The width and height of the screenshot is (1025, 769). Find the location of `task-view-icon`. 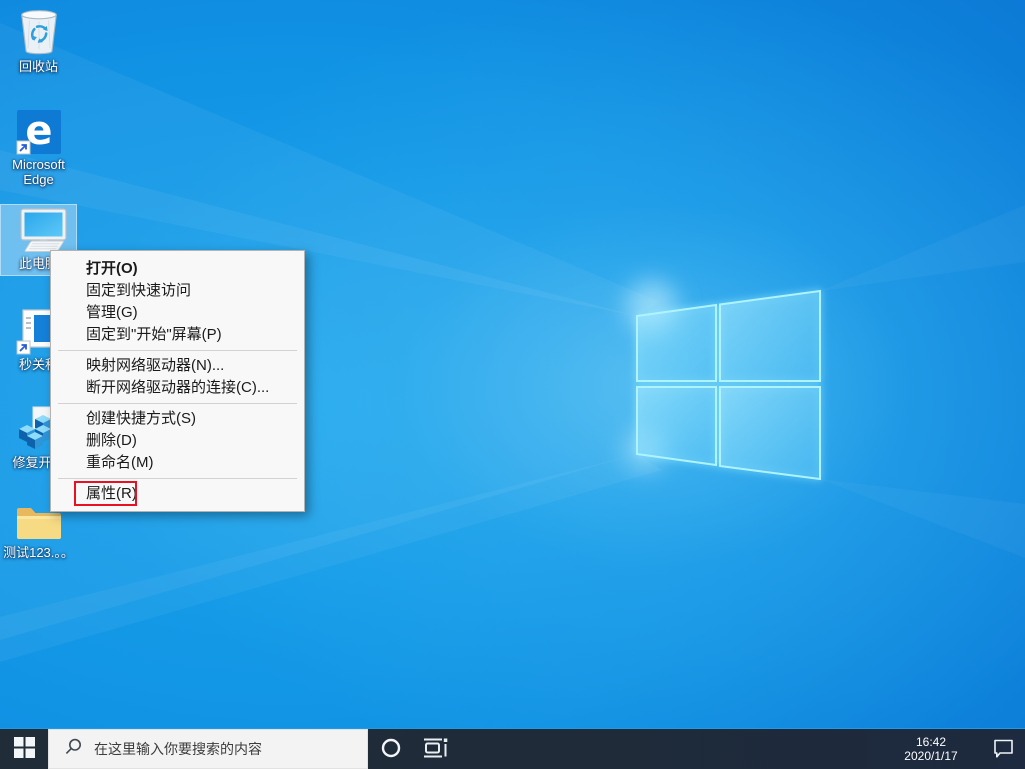

task-view-icon is located at coordinates (435, 749).